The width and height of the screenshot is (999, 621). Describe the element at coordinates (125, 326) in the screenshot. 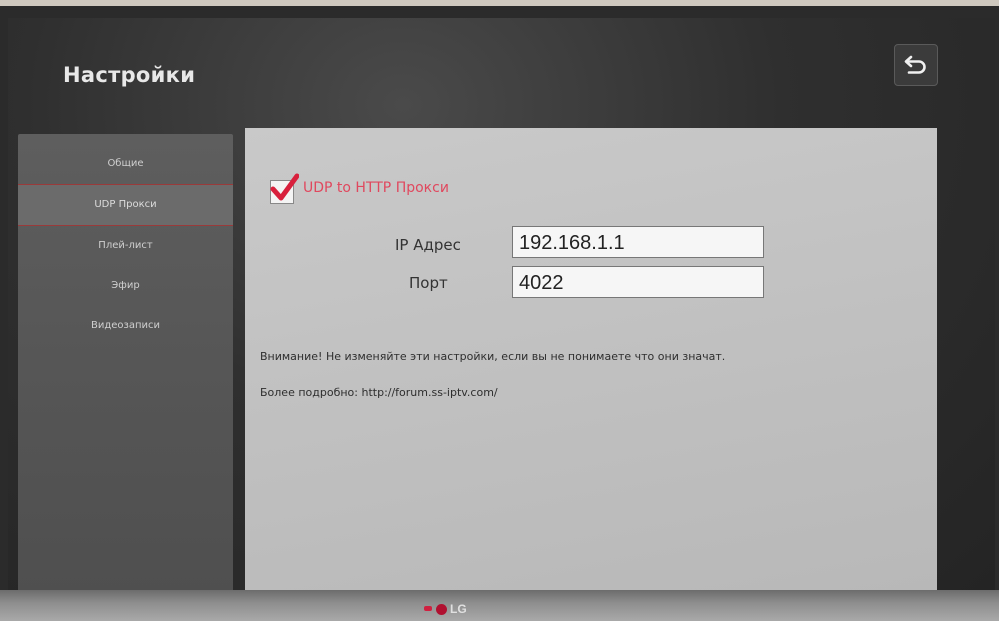

I see `sidebar-item-recordings: Видеозаписи` at that location.